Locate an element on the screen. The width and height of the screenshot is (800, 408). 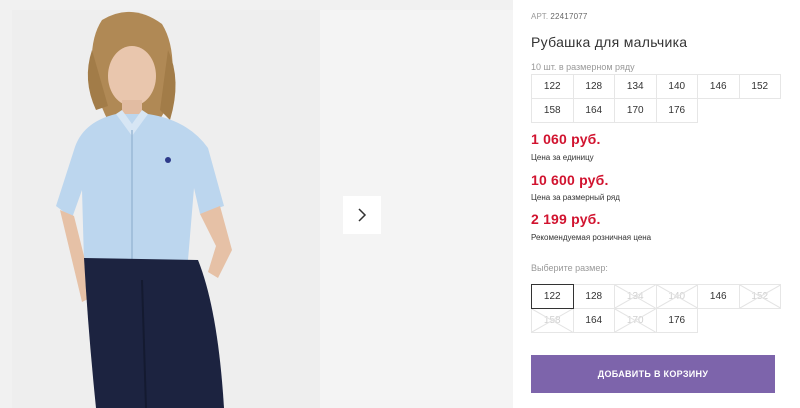
chevron-right-icon is located at coordinates (362, 215).